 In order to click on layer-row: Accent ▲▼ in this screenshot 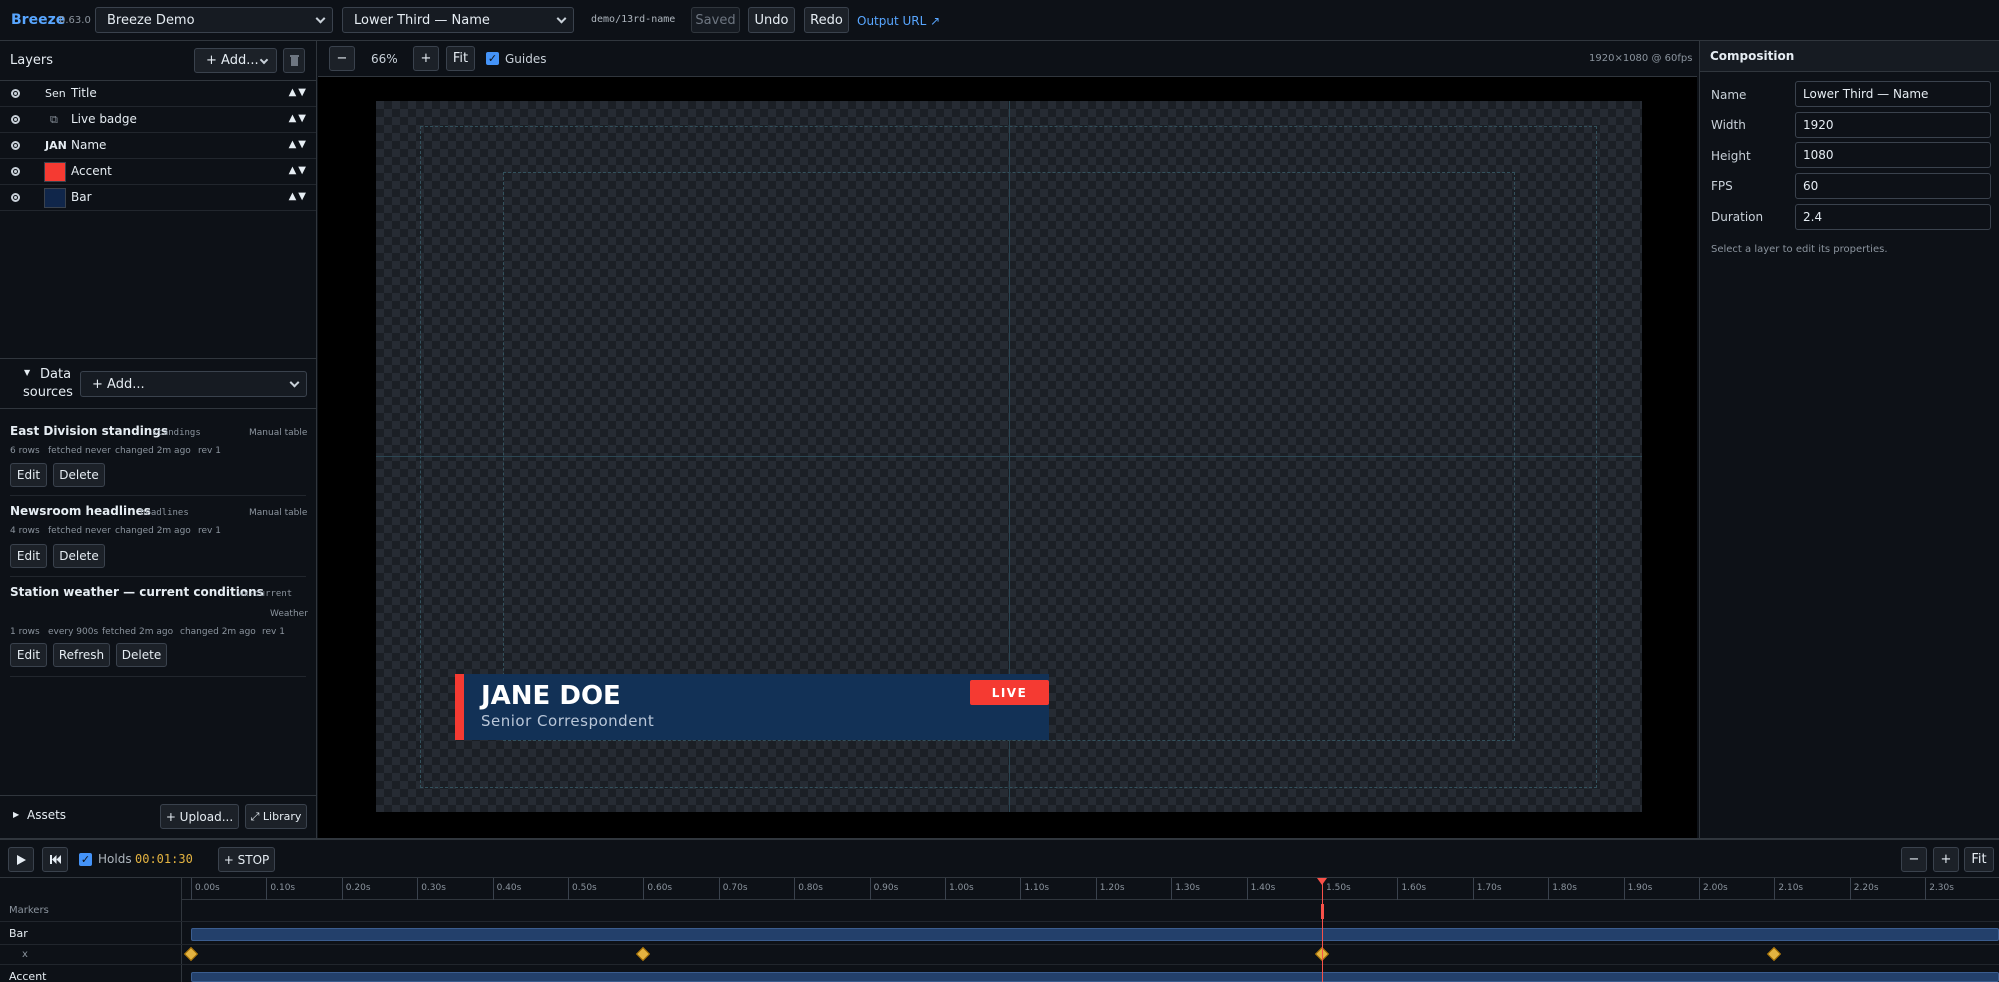, I will do `click(158, 172)`.